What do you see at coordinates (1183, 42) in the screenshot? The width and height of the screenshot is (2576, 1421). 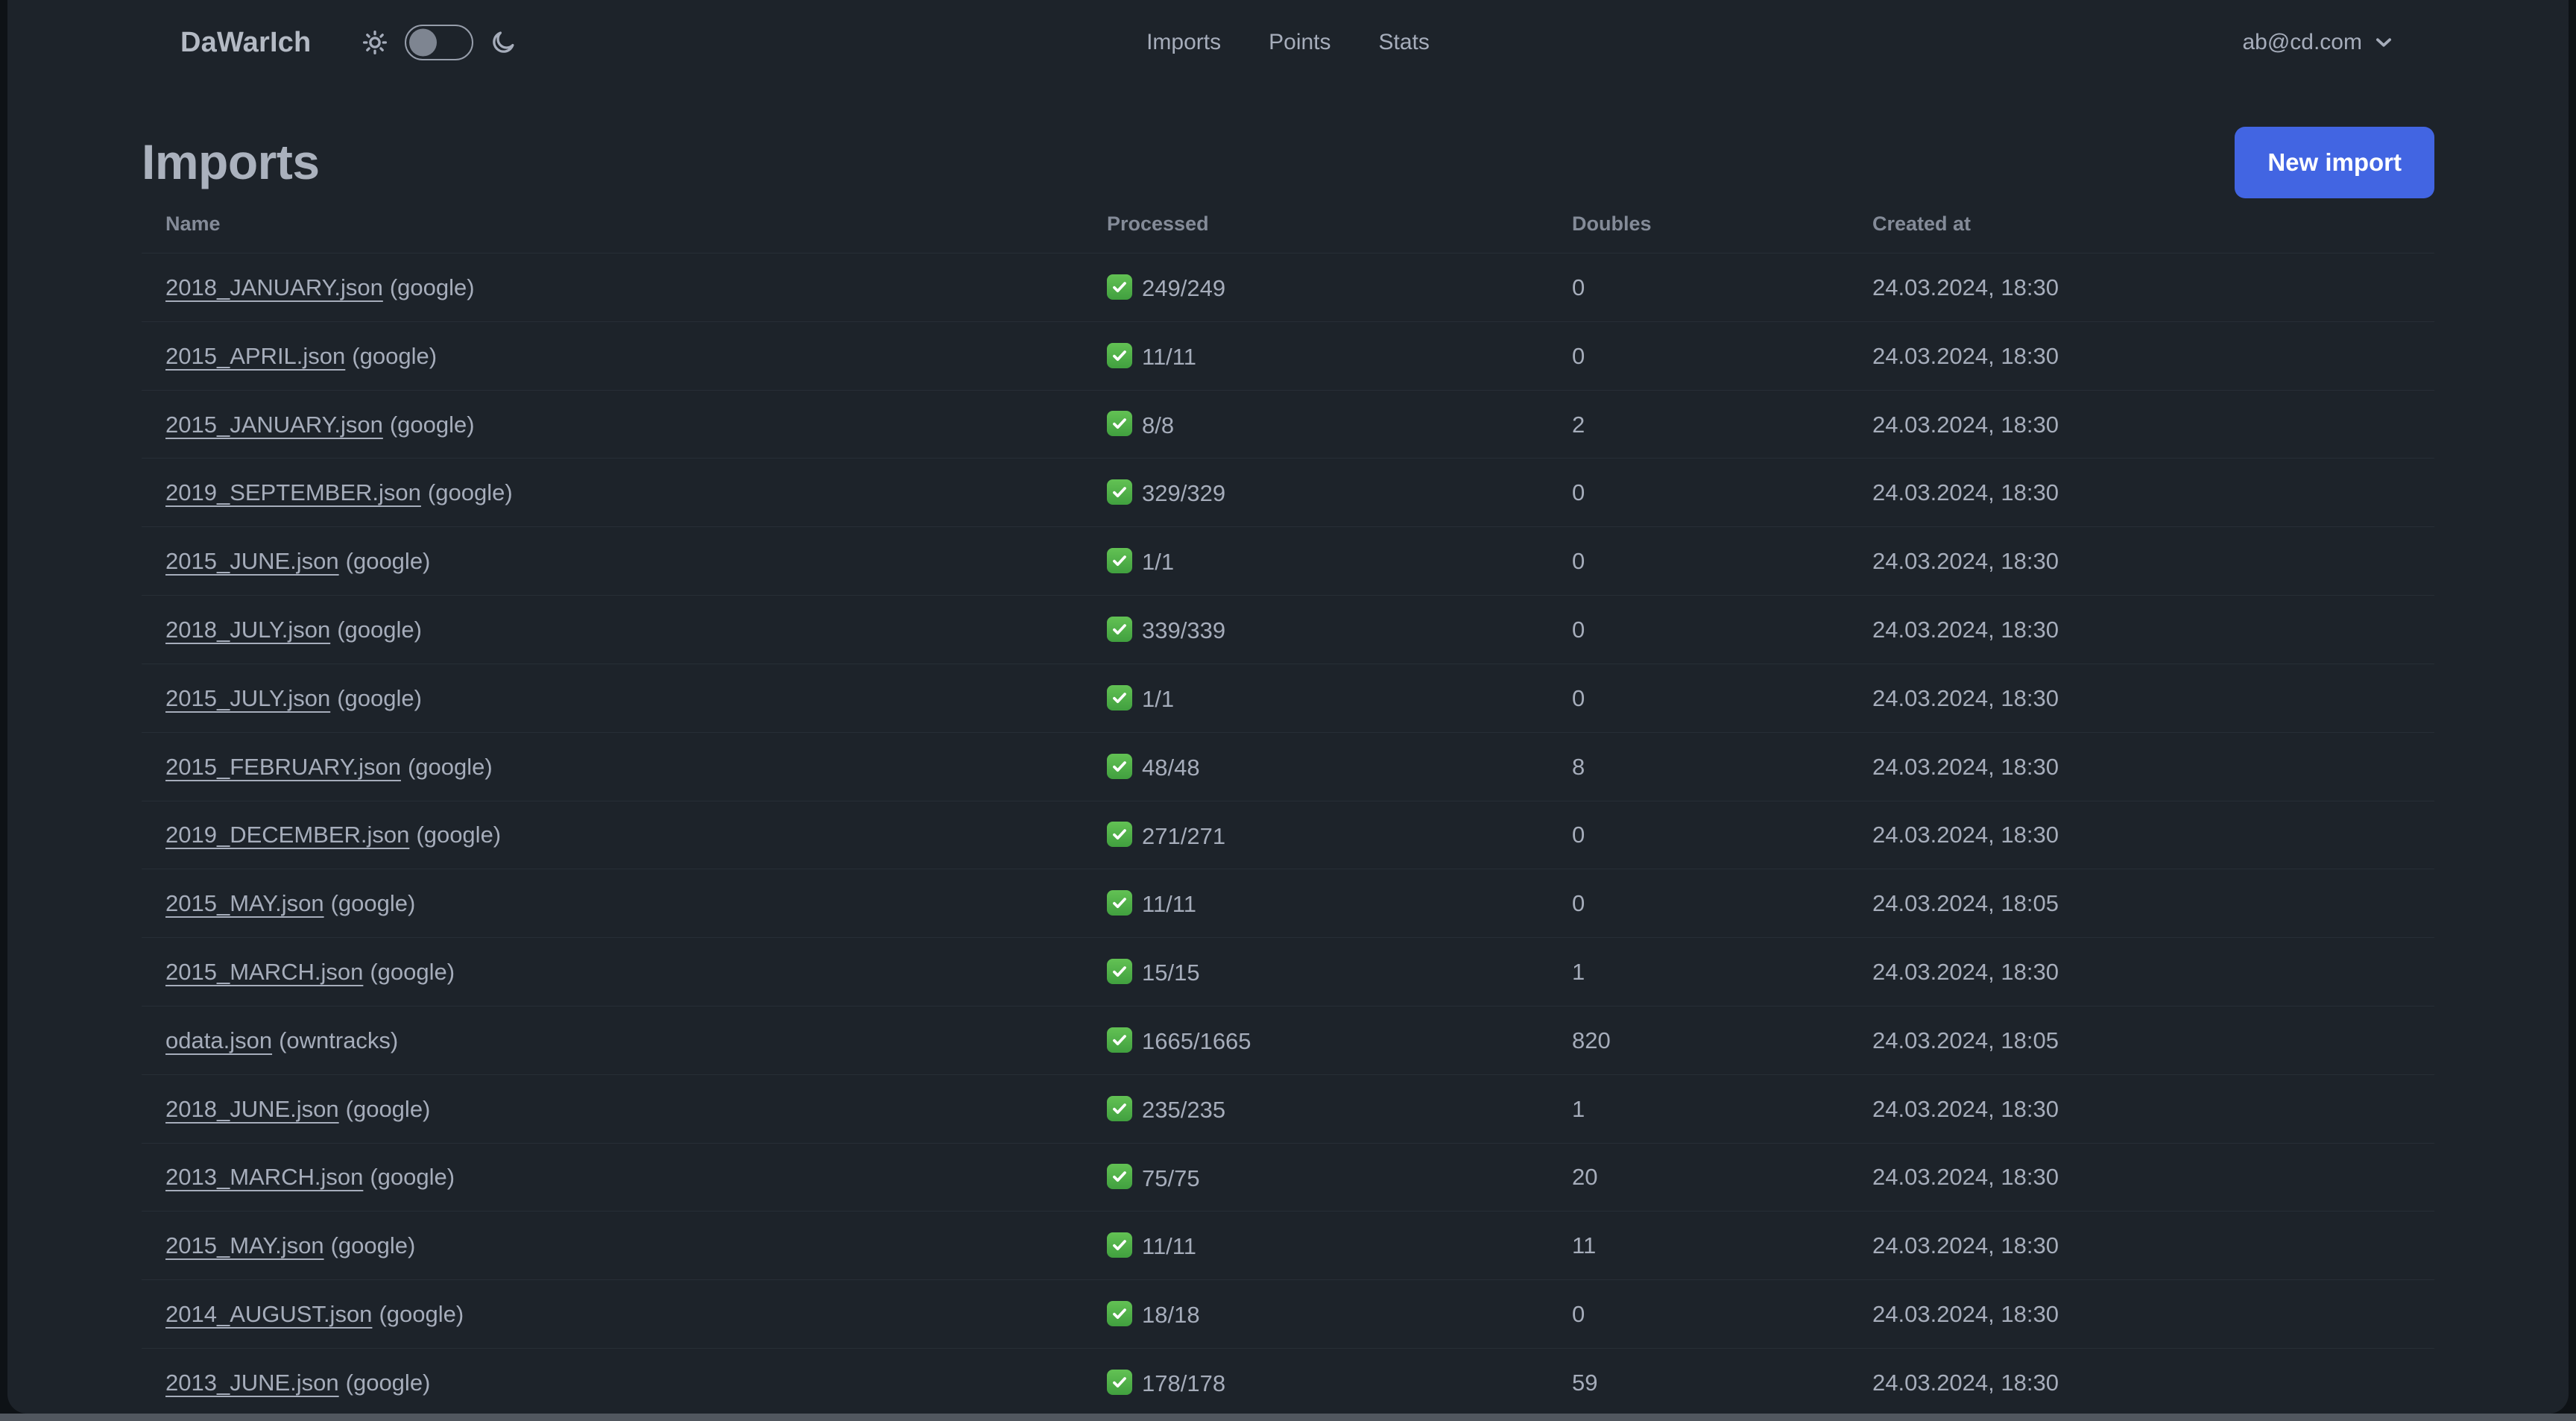 I see `nav-link: Imports` at bounding box center [1183, 42].